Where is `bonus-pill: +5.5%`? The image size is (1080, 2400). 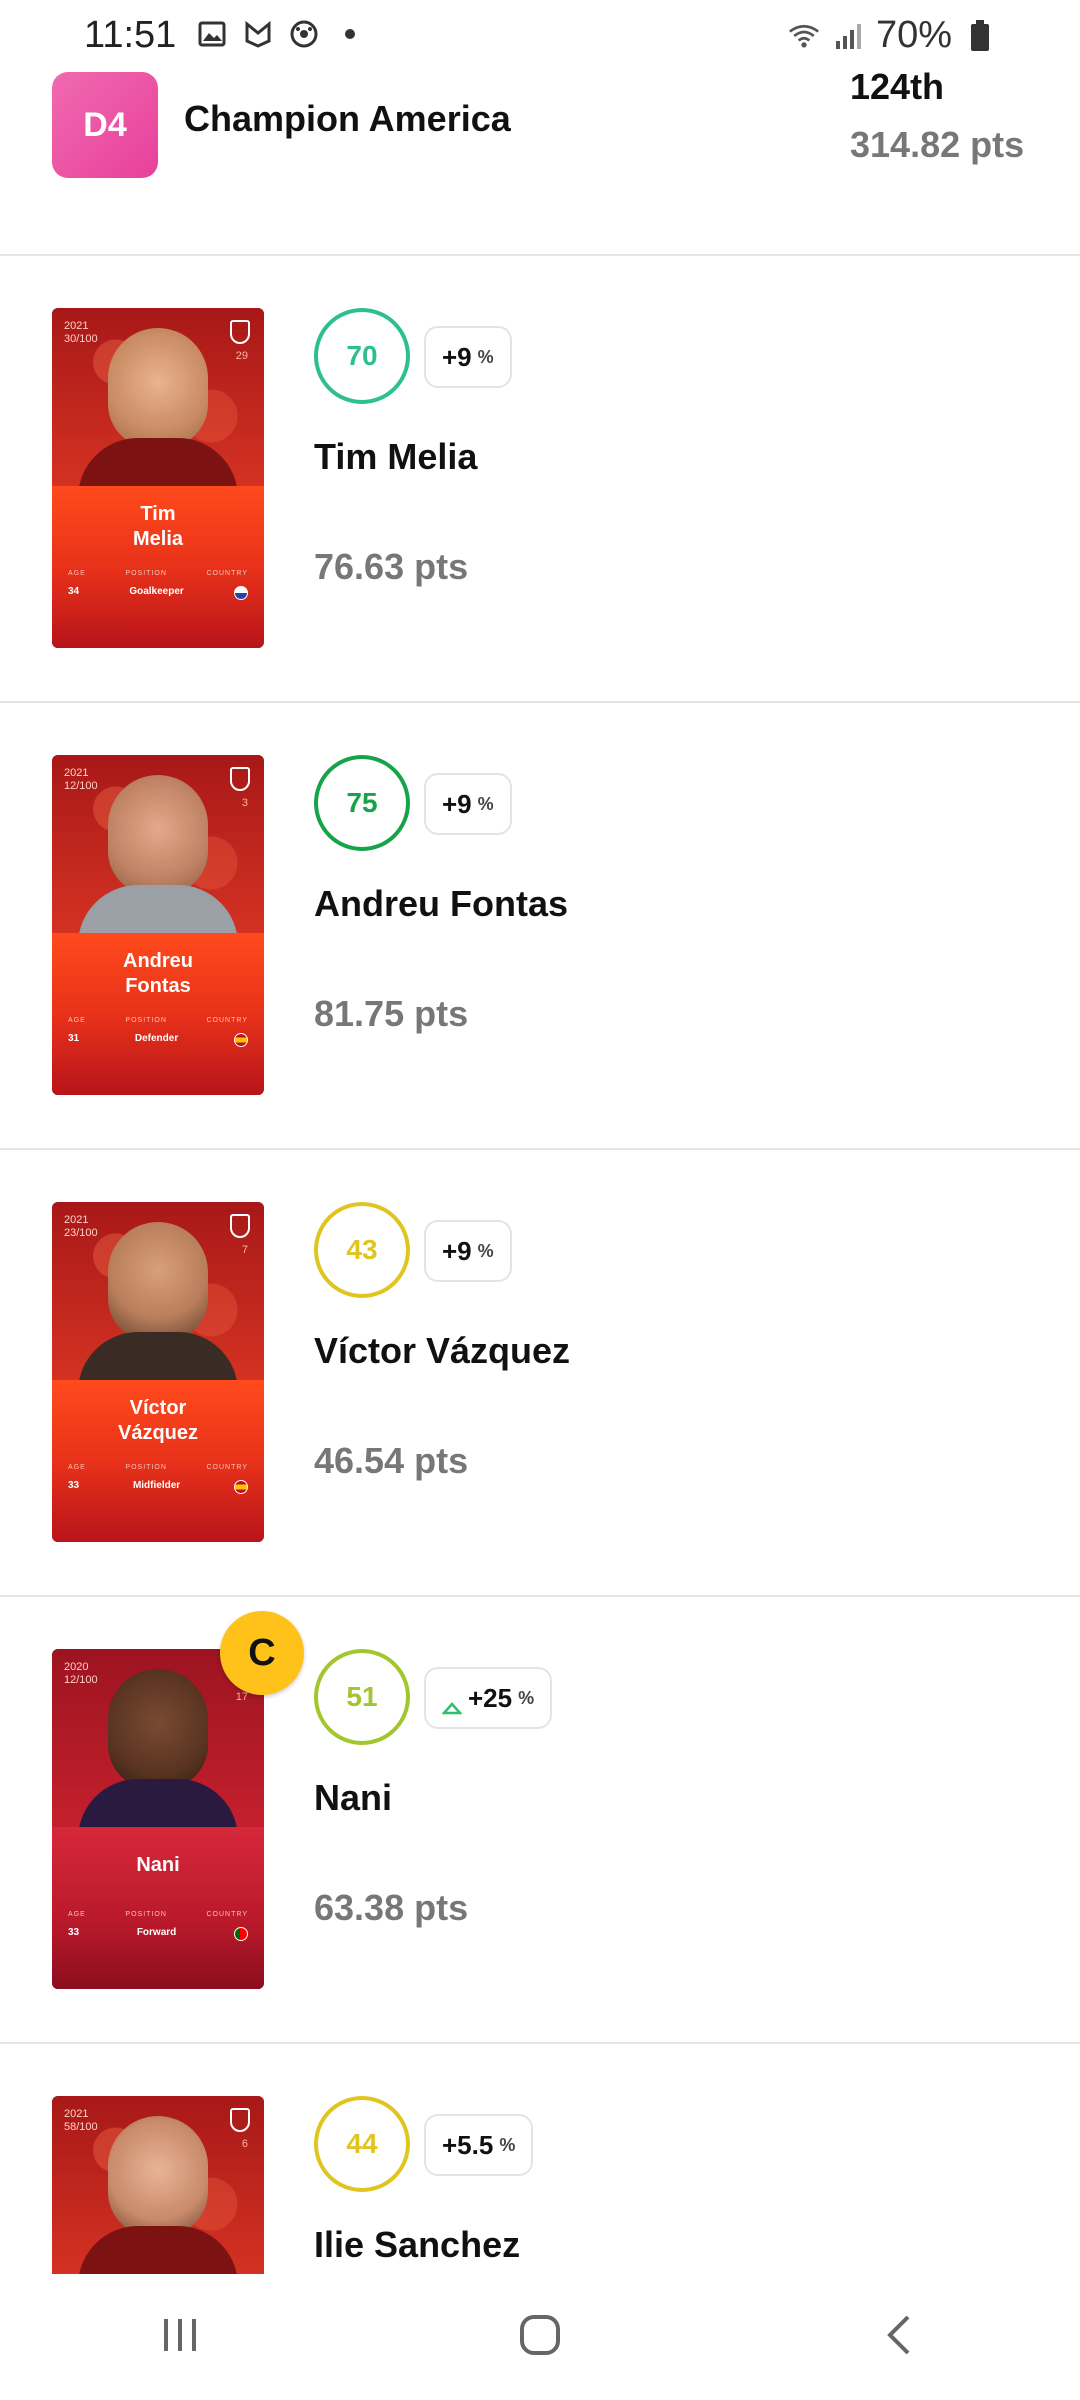
bonus-pill: +5.5% is located at coordinates (479, 2145).